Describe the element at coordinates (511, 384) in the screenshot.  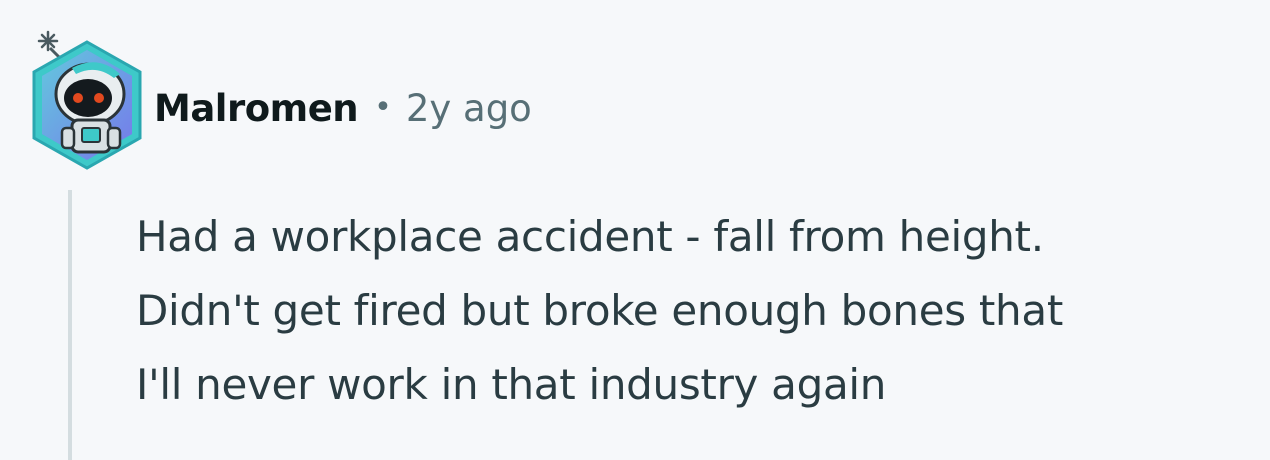
I see `comment-body-line: I'll never work in that industry again` at that location.